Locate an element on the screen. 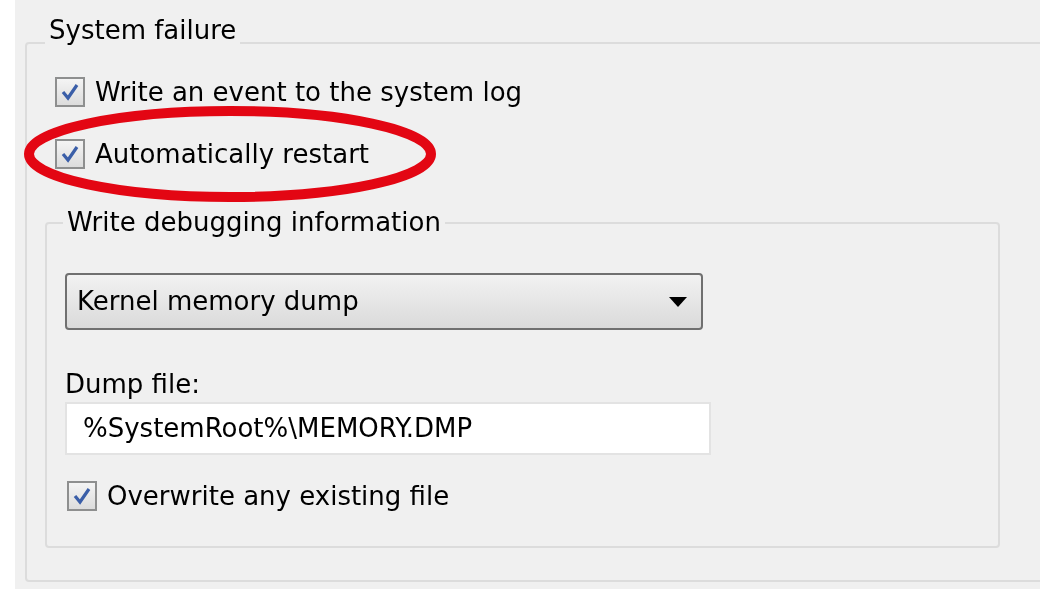 Image resolution: width=1040 pixels, height=589 pixels. dropdown-arrow-icon is located at coordinates (678, 301).